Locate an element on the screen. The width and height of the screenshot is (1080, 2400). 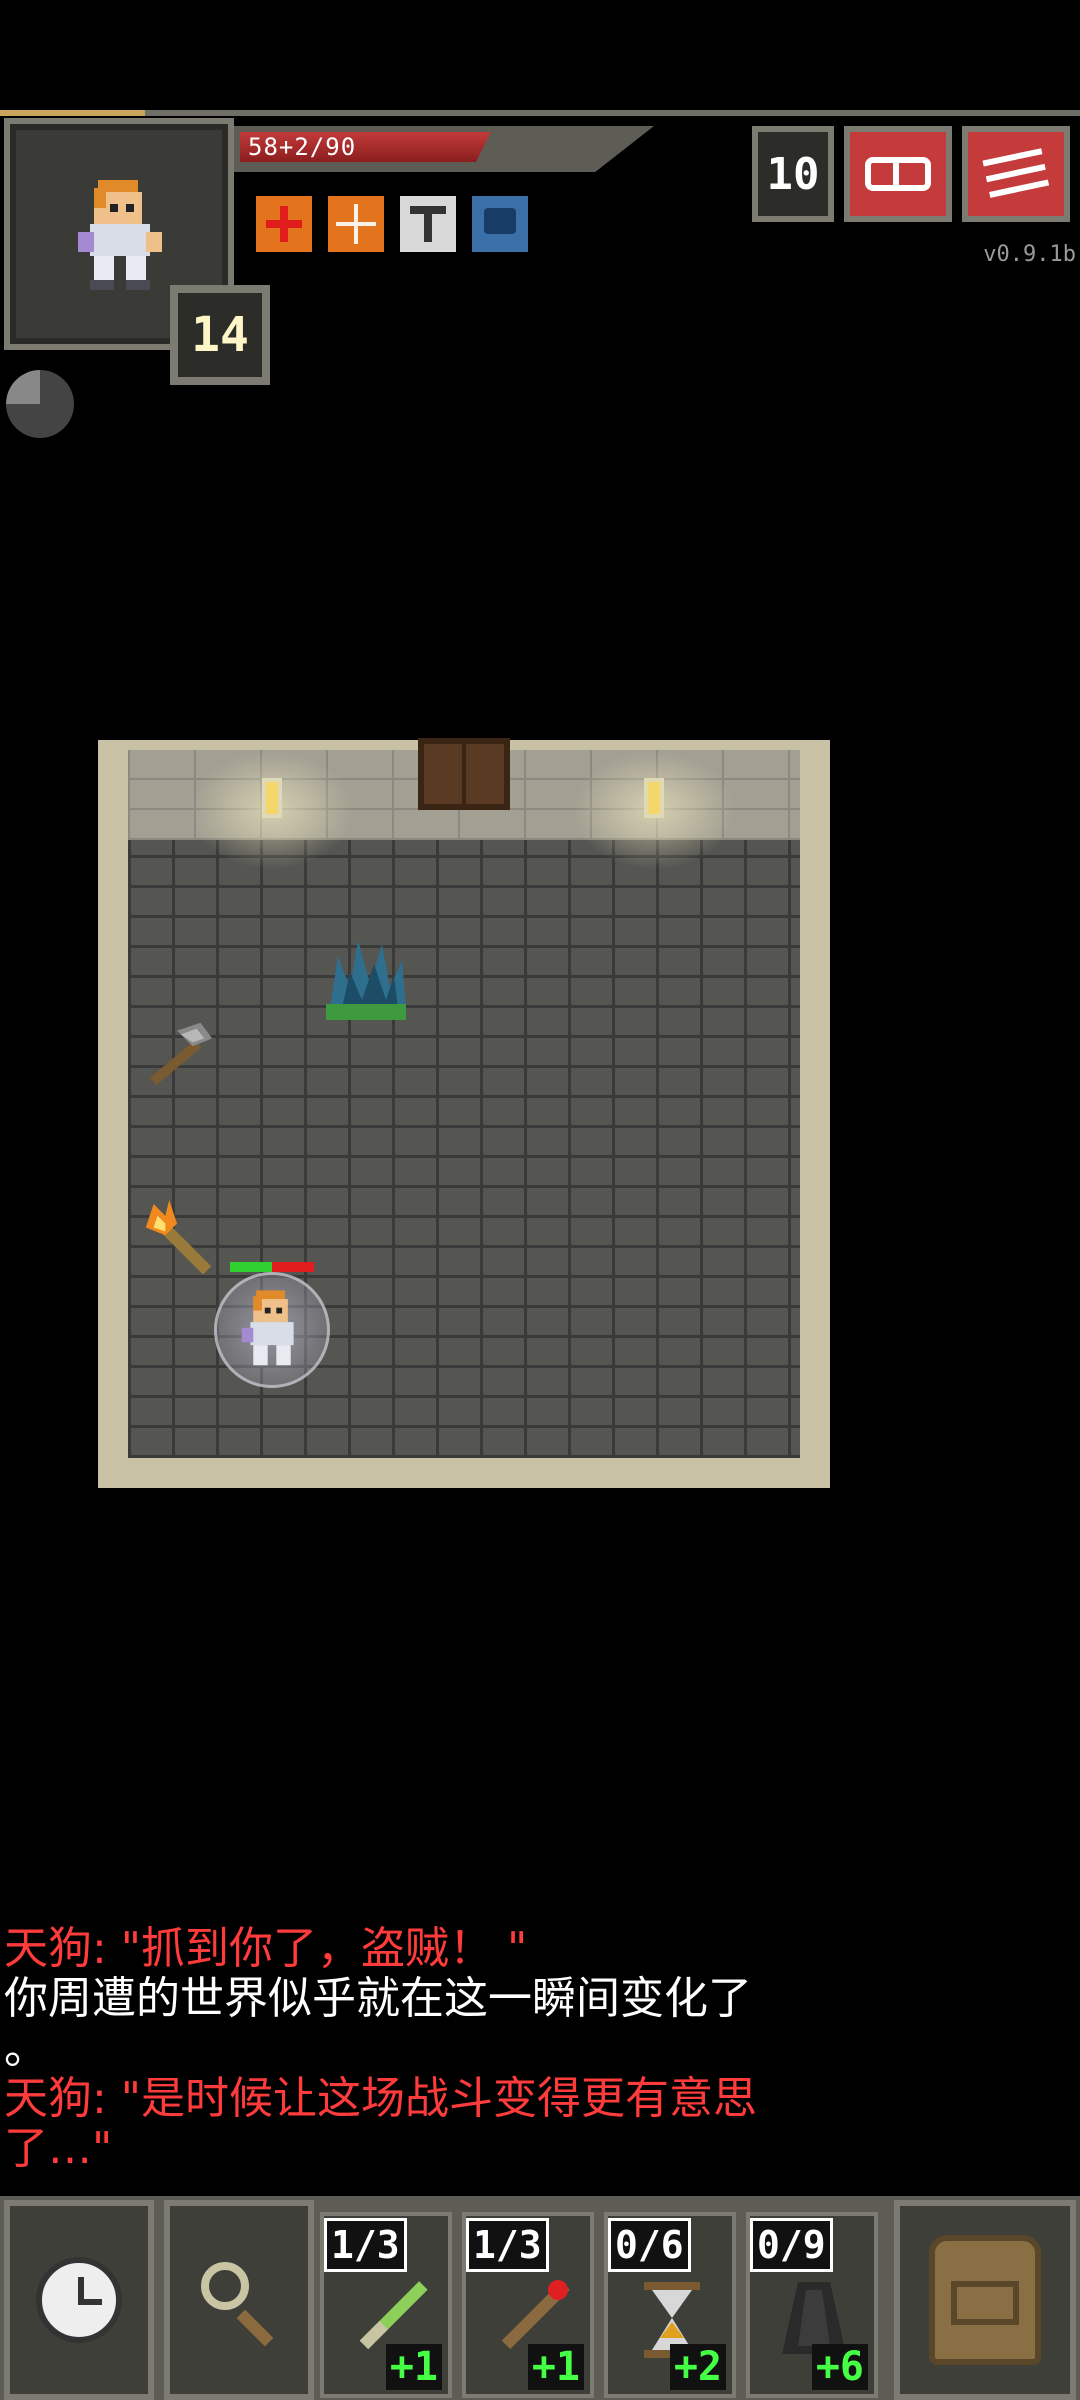
backpack-button is located at coordinates (985, 2300).